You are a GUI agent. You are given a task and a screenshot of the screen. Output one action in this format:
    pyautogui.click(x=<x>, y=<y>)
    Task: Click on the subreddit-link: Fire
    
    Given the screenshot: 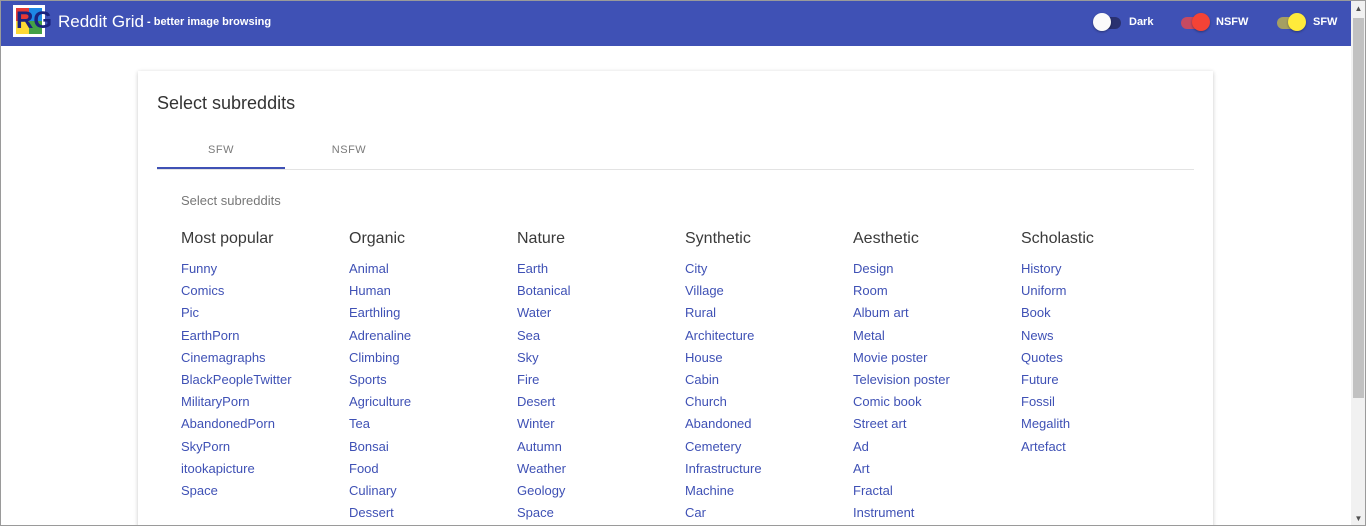 What is the action you would take?
    pyautogui.click(x=597, y=383)
    